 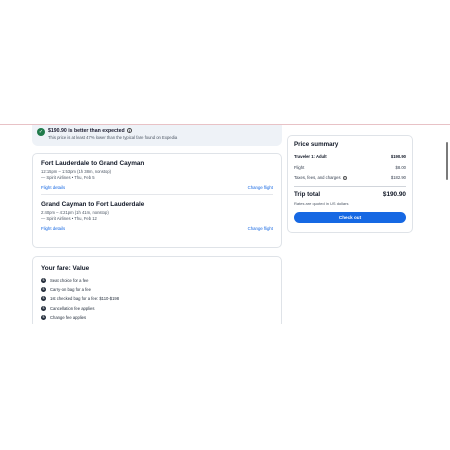 I want to click on banner-title-text: $190.90 is better than expected, so click(x=86, y=131).